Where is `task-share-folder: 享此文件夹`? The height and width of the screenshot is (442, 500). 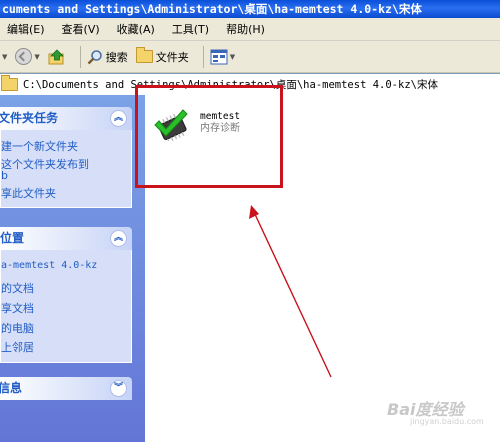 task-share-folder: 享此文件夹 is located at coordinates (28, 193).